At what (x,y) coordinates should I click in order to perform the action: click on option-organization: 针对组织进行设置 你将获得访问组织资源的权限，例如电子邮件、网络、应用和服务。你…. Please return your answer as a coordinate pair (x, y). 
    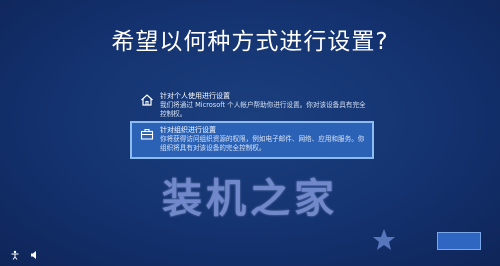
    Looking at the image, I should click on (252, 140).